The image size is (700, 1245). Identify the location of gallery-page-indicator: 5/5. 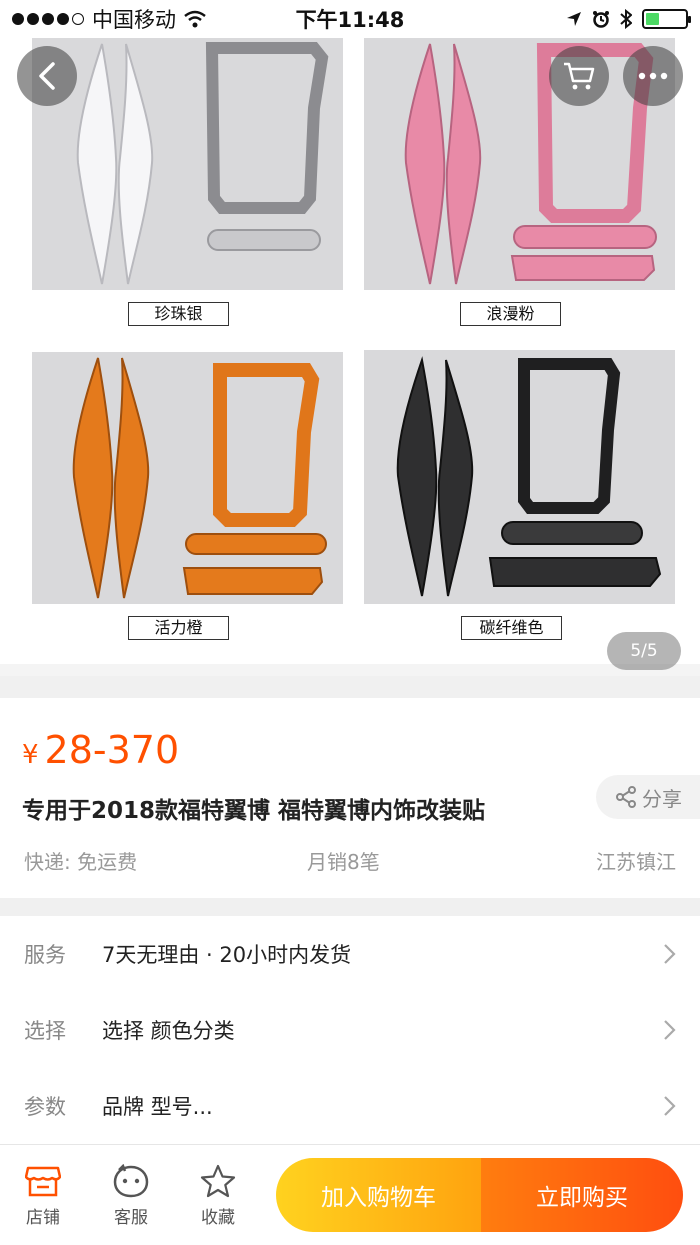
(644, 651).